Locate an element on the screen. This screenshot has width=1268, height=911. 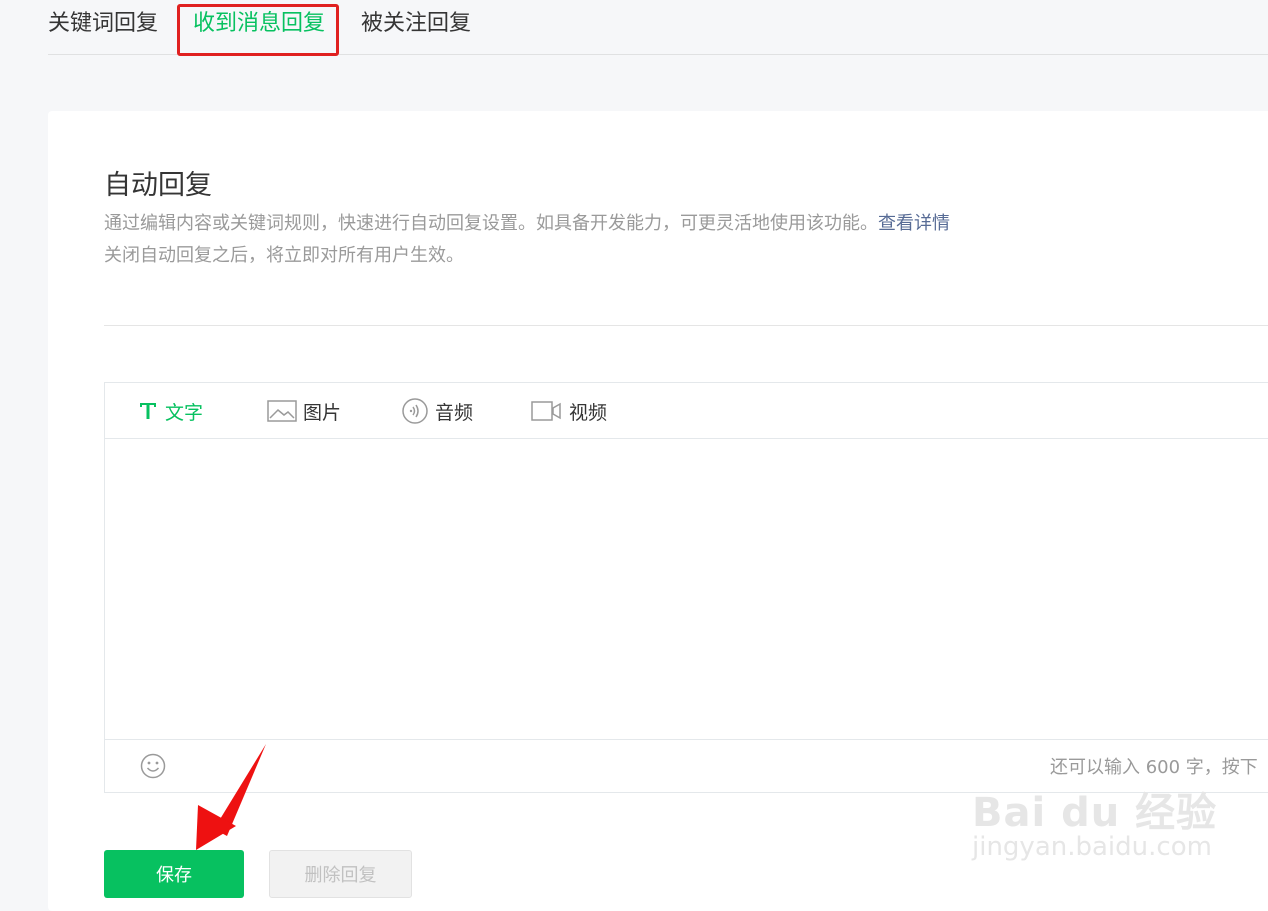
tool-text-label: 文字 is located at coordinates (184, 412).